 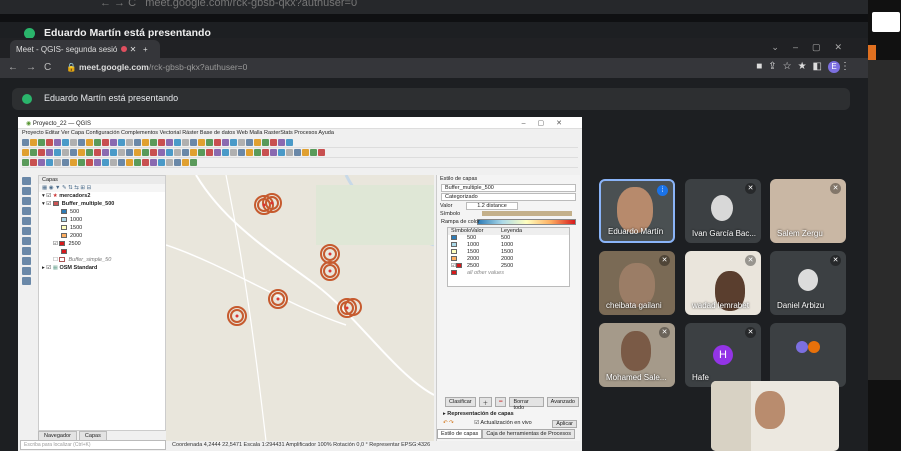 What do you see at coordinates (102, 188) in the screenshot?
I see `layers-toolbar: ▦ ◉ ▼ ✎ ⇅ ⇆ ⊞ ⊟` at bounding box center [102, 188].